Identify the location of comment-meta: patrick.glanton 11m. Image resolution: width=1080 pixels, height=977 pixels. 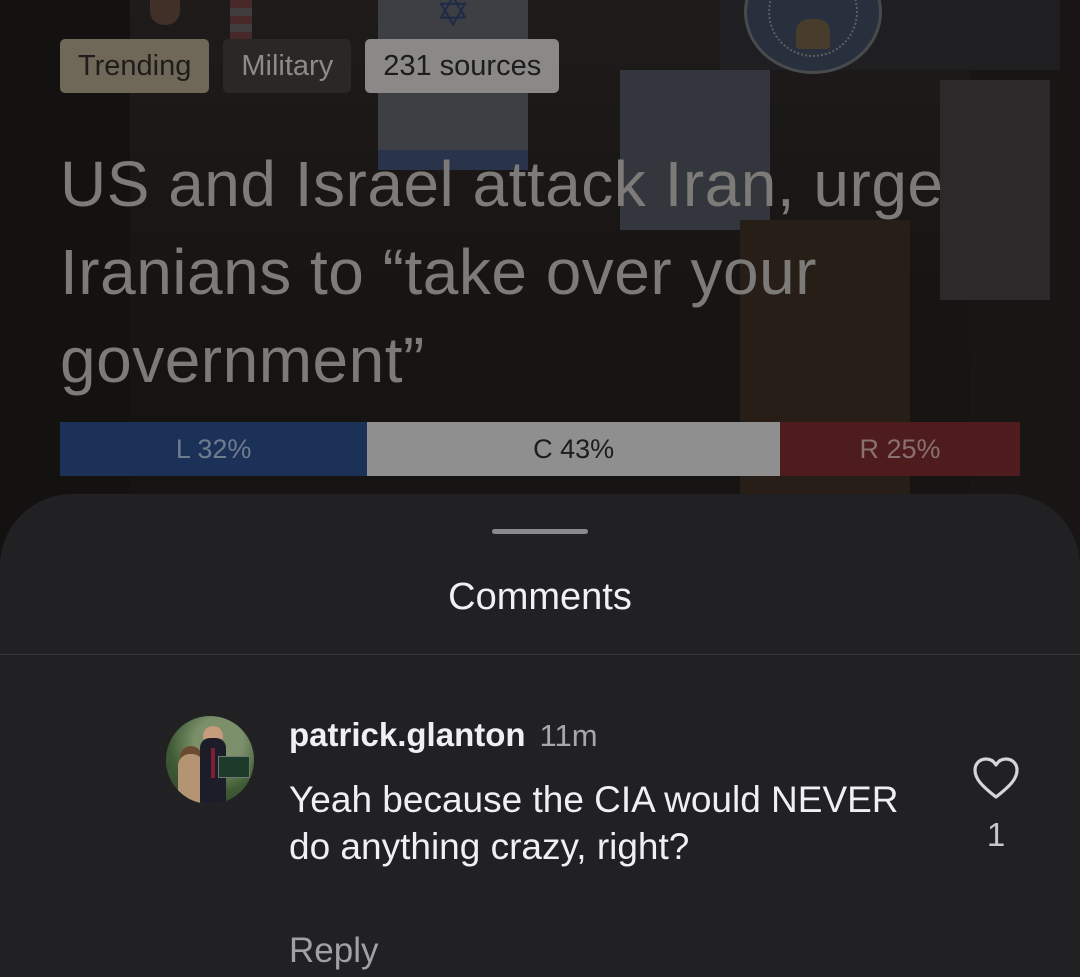
(443, 736).